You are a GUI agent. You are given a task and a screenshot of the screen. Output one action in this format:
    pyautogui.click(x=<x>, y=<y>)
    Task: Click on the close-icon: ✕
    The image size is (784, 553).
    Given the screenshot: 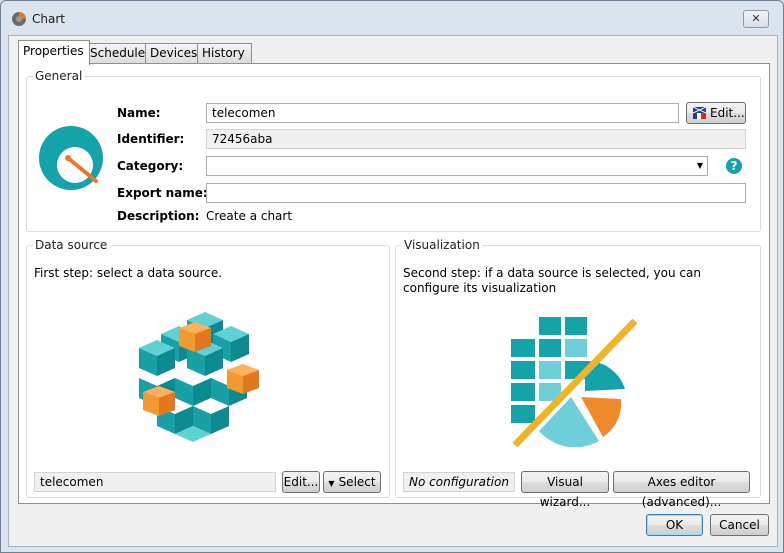 What is the action you would take?
    pyautogui.click(x=756, y=18)
    